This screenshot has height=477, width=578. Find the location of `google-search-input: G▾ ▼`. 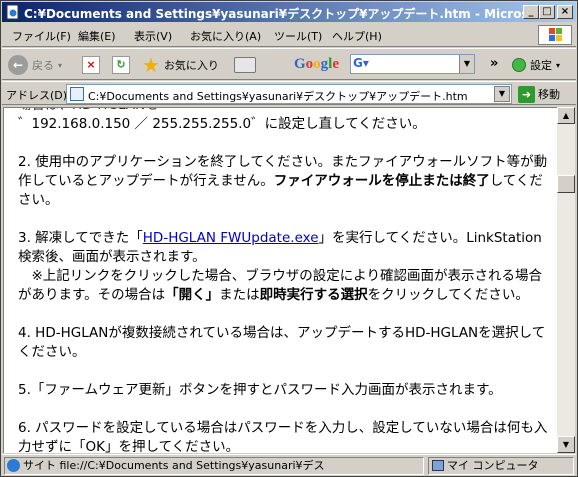

google-search-input: G▾ ▼ is located at coordinates (412, 64).